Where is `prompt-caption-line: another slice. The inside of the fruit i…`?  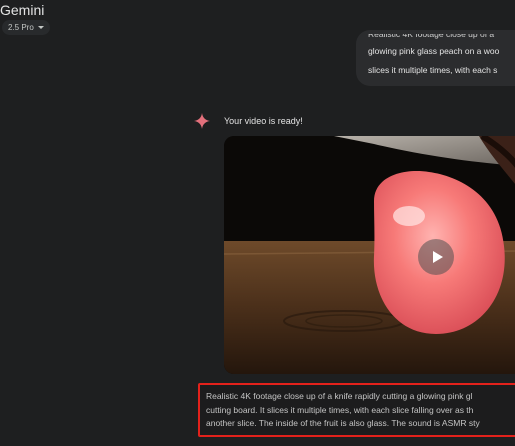
prompt-caption-line: another slice. The inside of the fruit i… is located at coordinates (343, 423).